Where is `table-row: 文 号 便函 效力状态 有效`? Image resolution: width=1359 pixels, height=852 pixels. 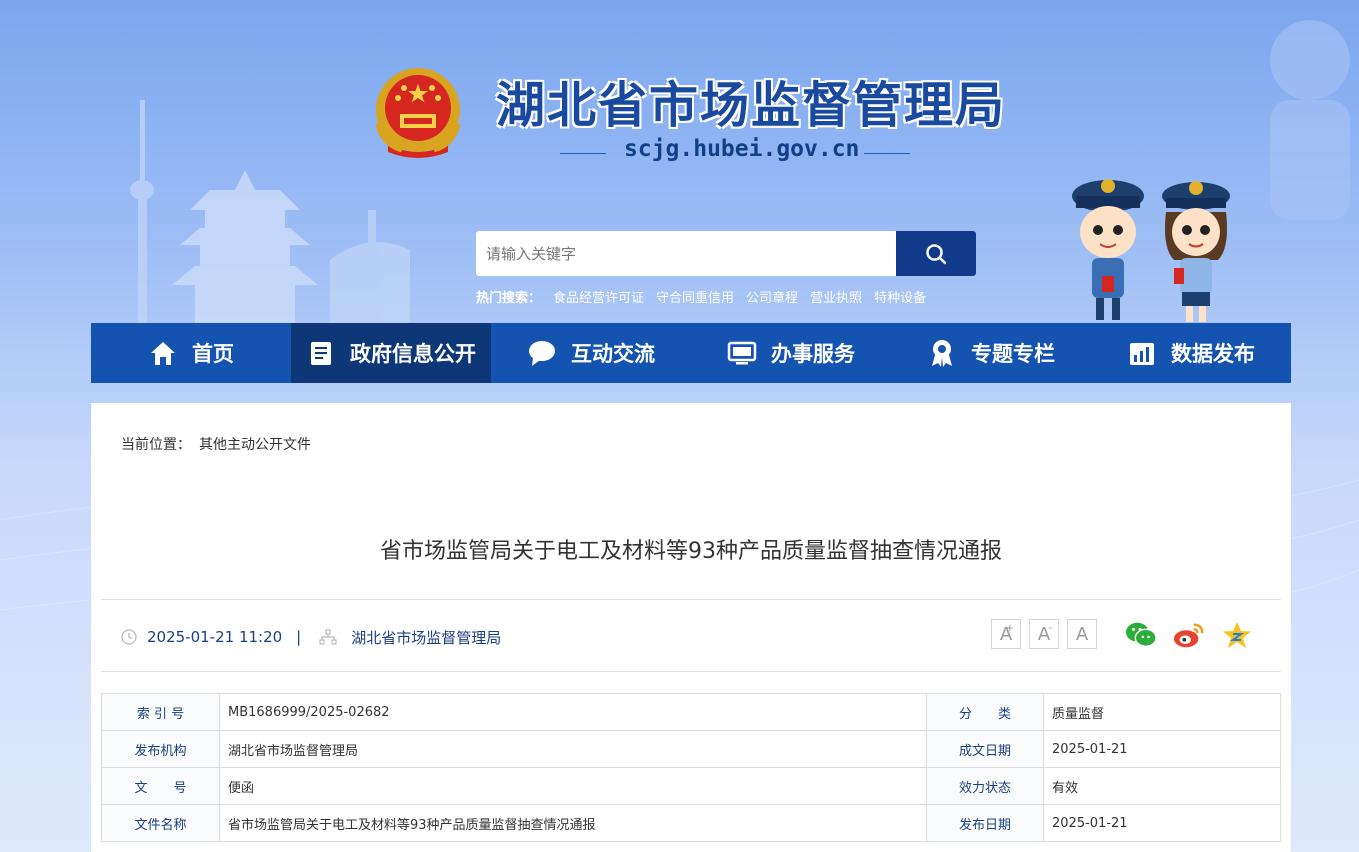 table-row: 文 号 便函 效力状态 有效 is located at coordinates (691, 786).